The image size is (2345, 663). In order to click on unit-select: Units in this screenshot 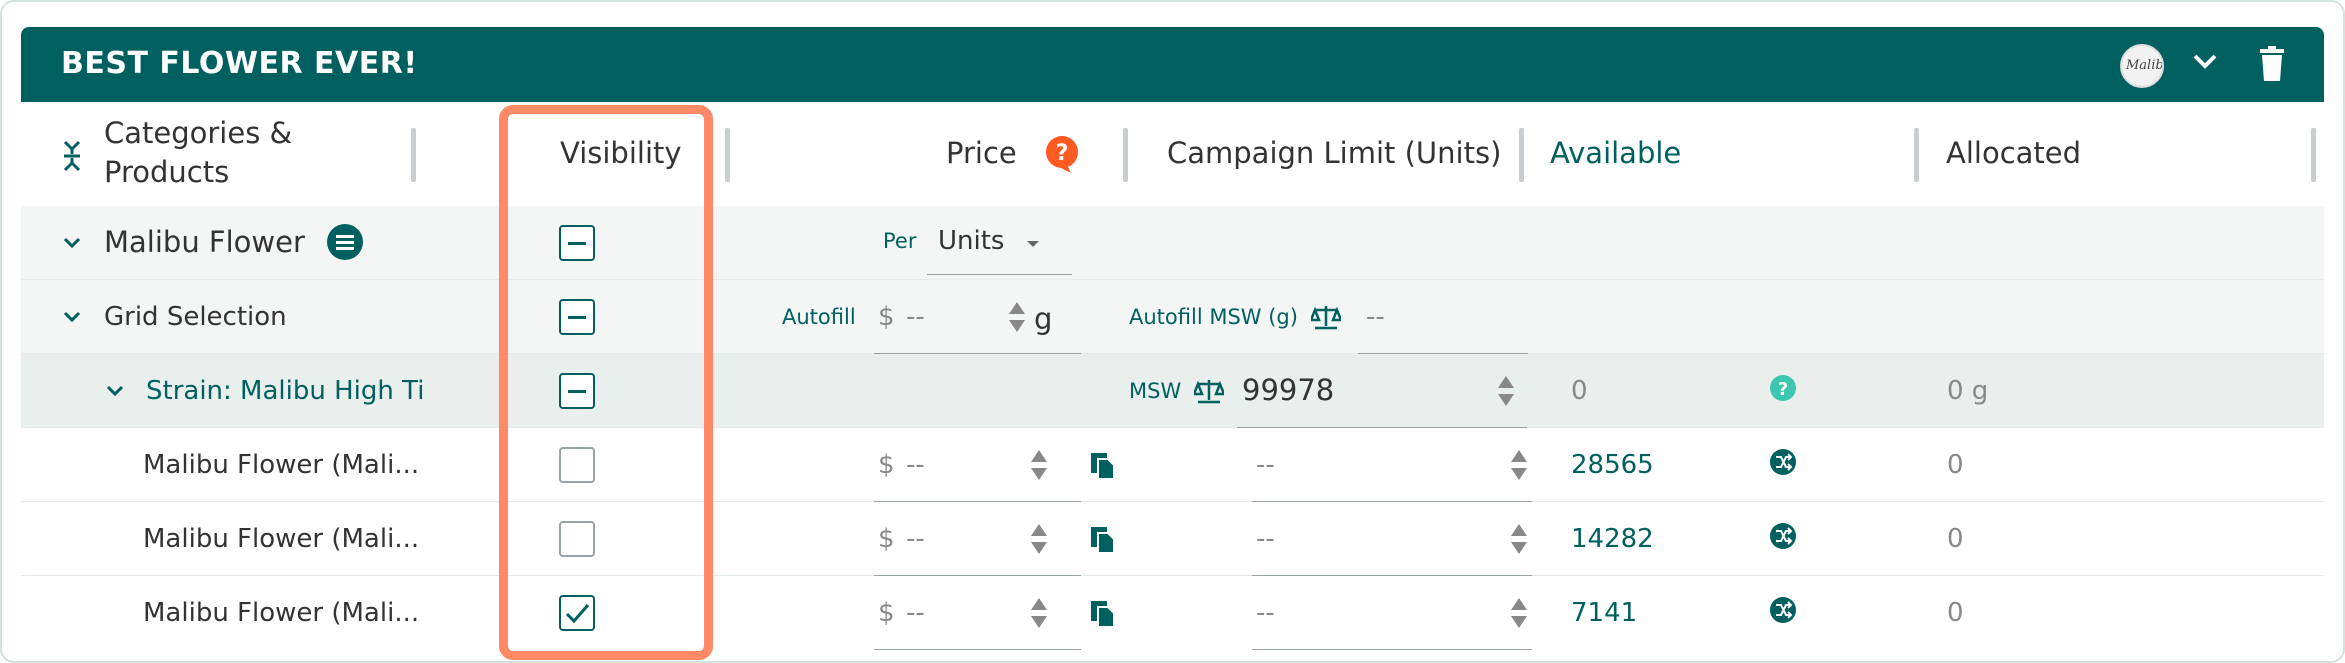, I will do `click(971, 241)`.